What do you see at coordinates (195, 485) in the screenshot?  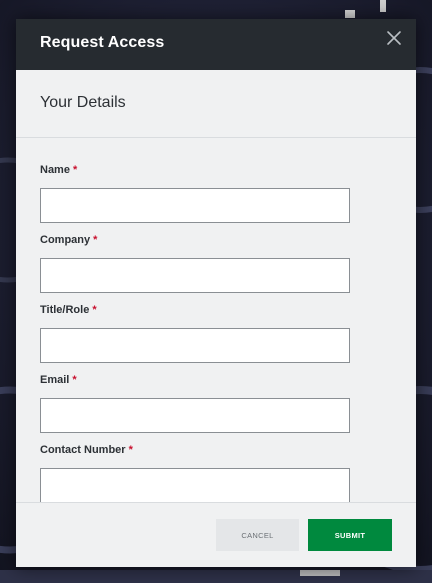 I see `contact-number-input` at bounding box center [195, 485].